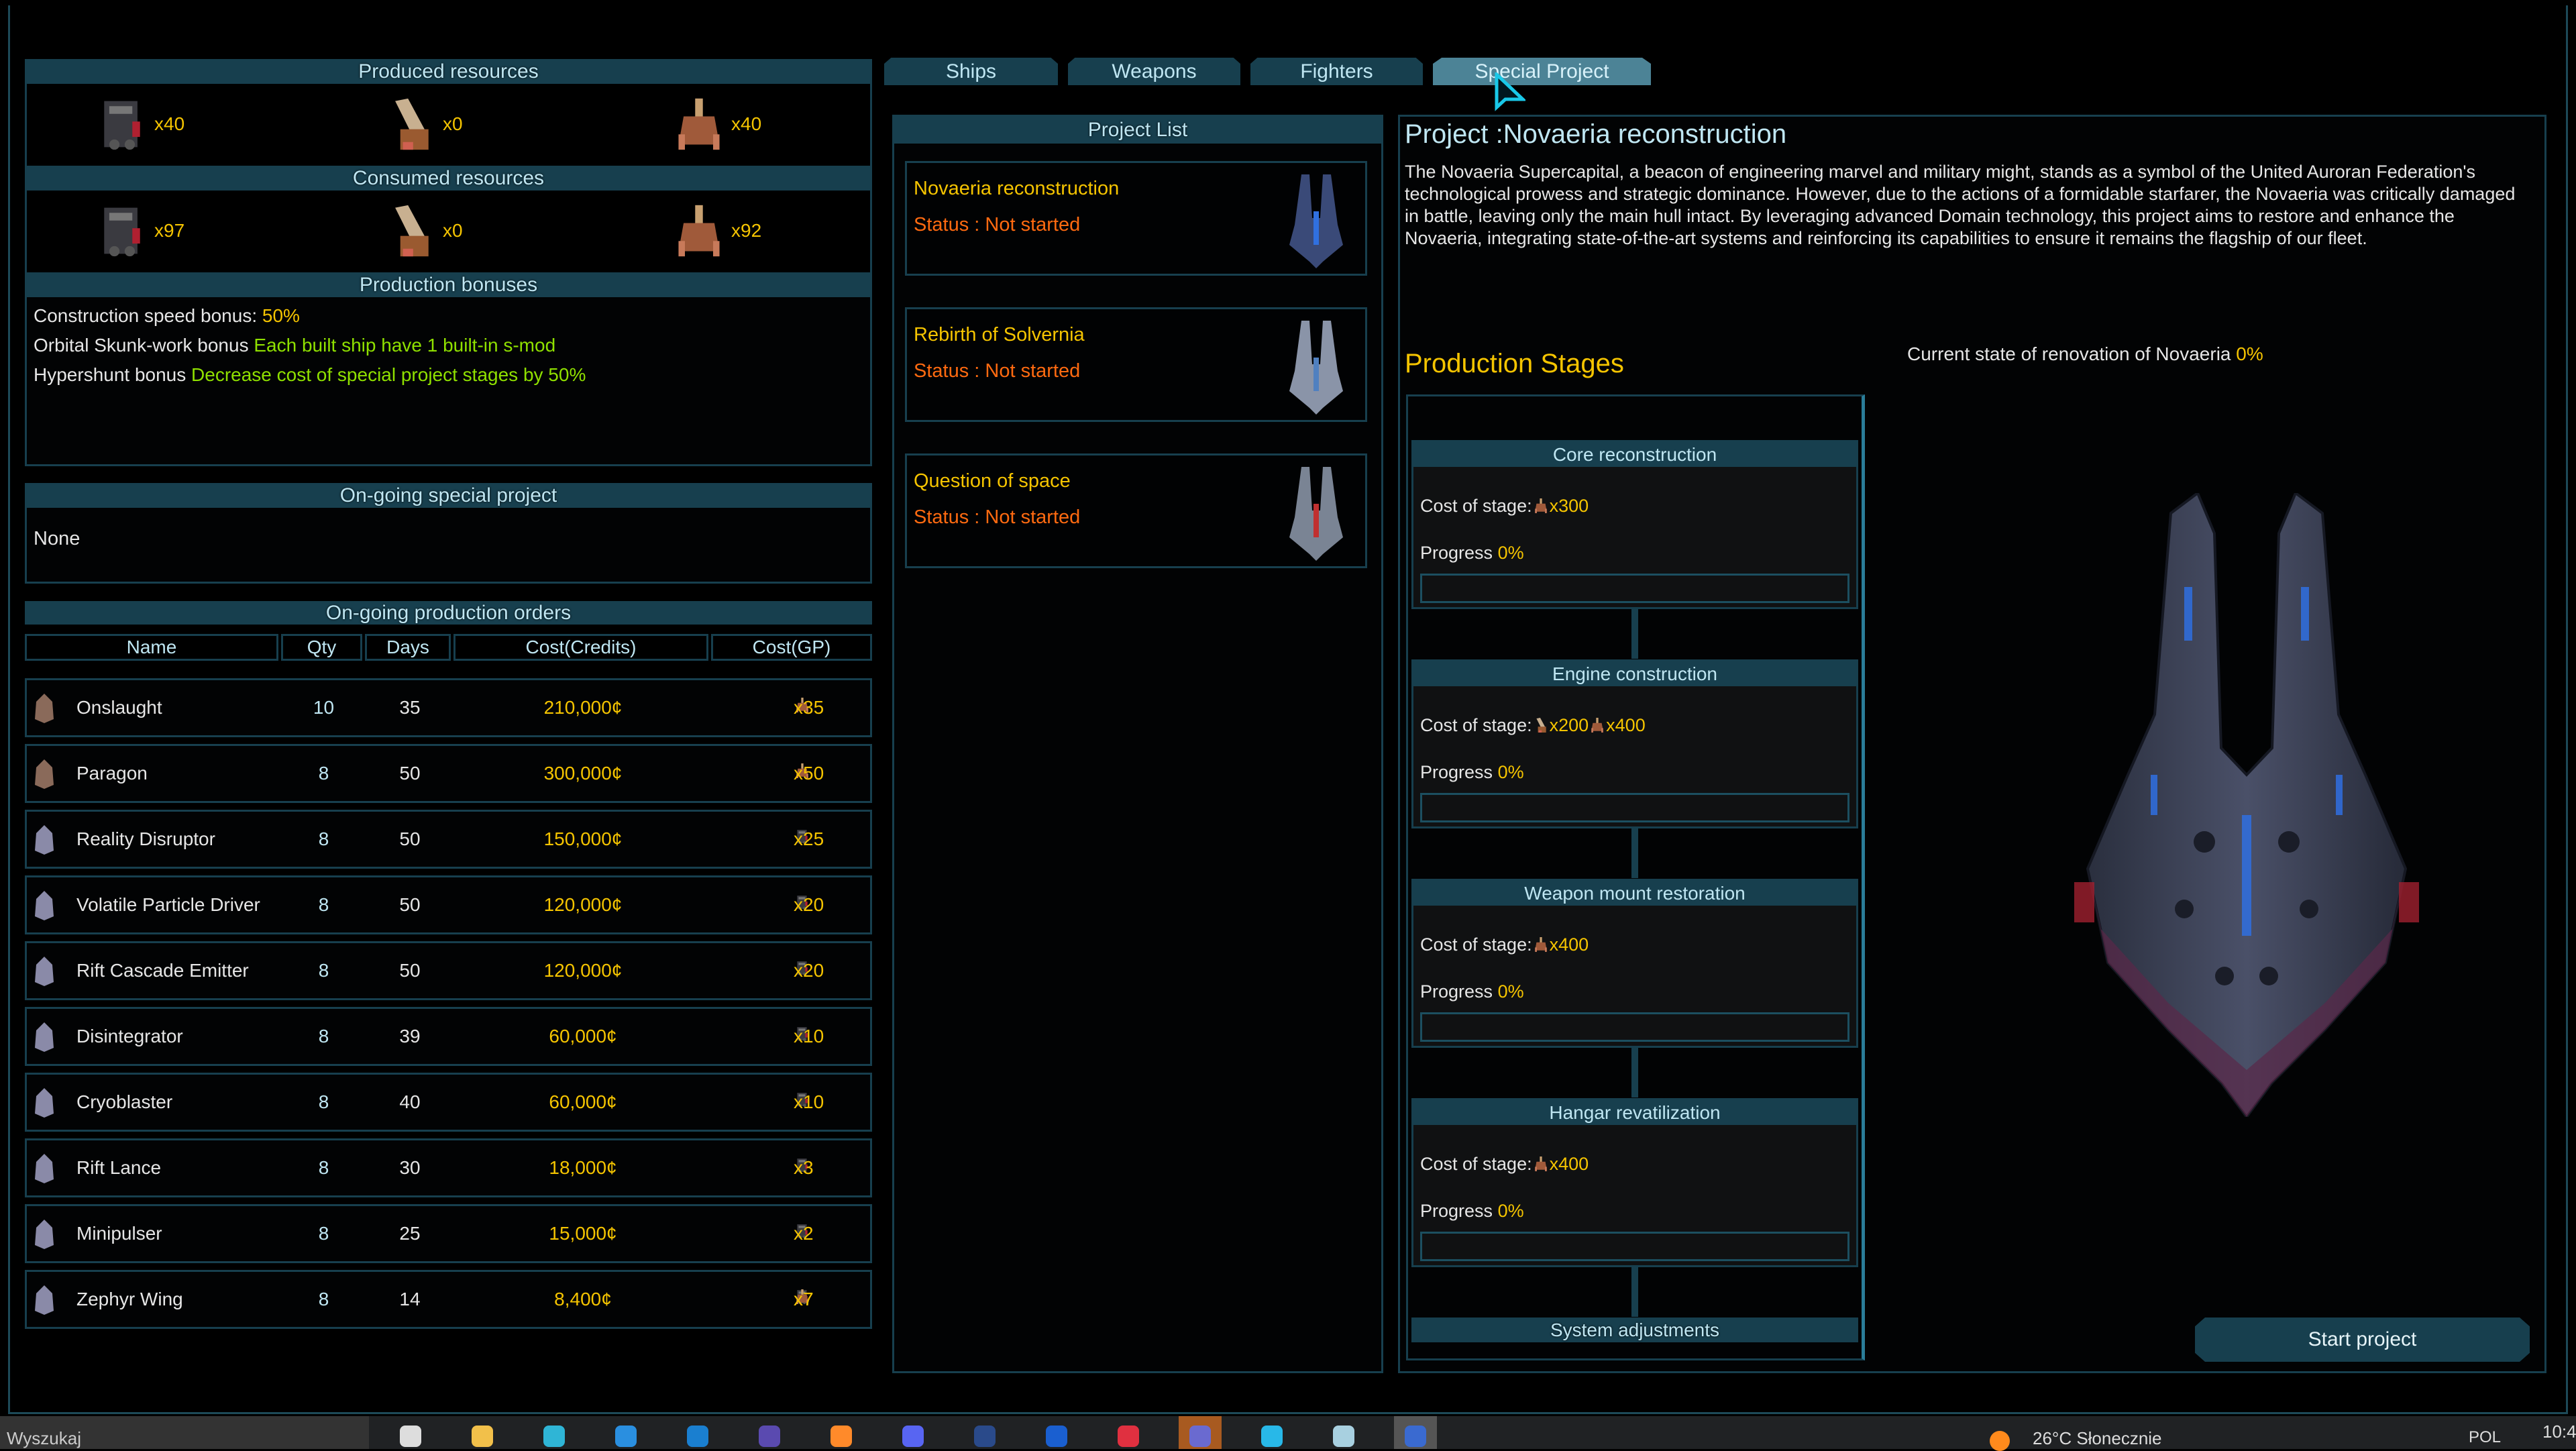 The image size is (2576, 1451). Describe the element at coordinates (129, 1036) in the screenshot. I see `ship-name: Disintegrator` at that location.